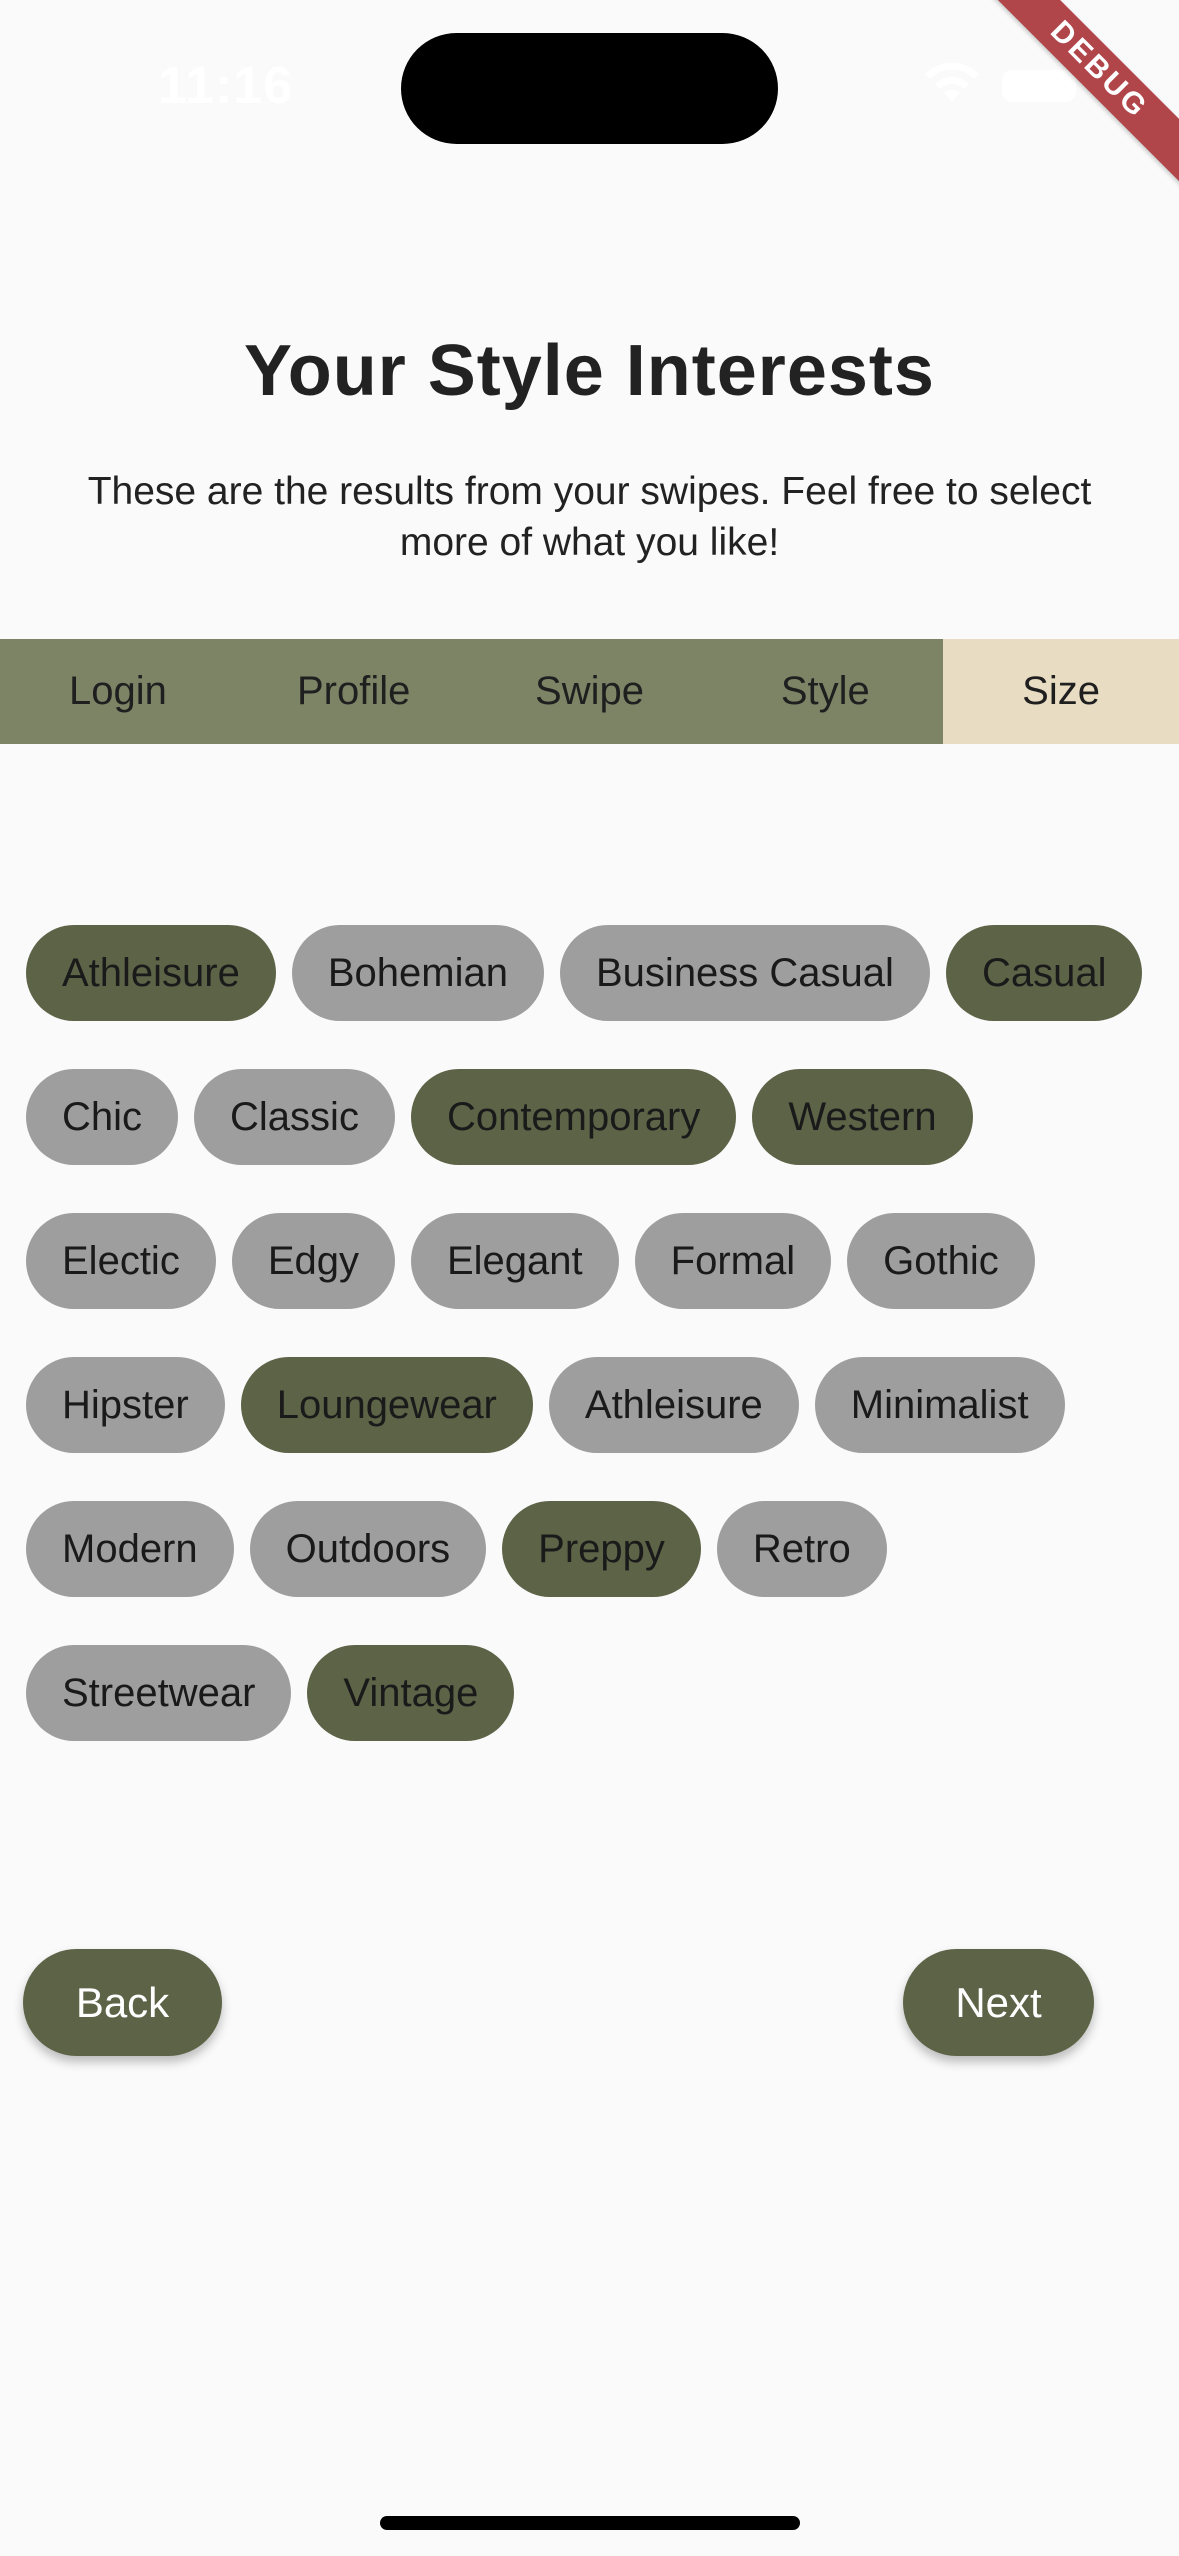 This screenshot has width=1179, height=2556. I want to click on step-tab-style: Style, so click(825, 691).